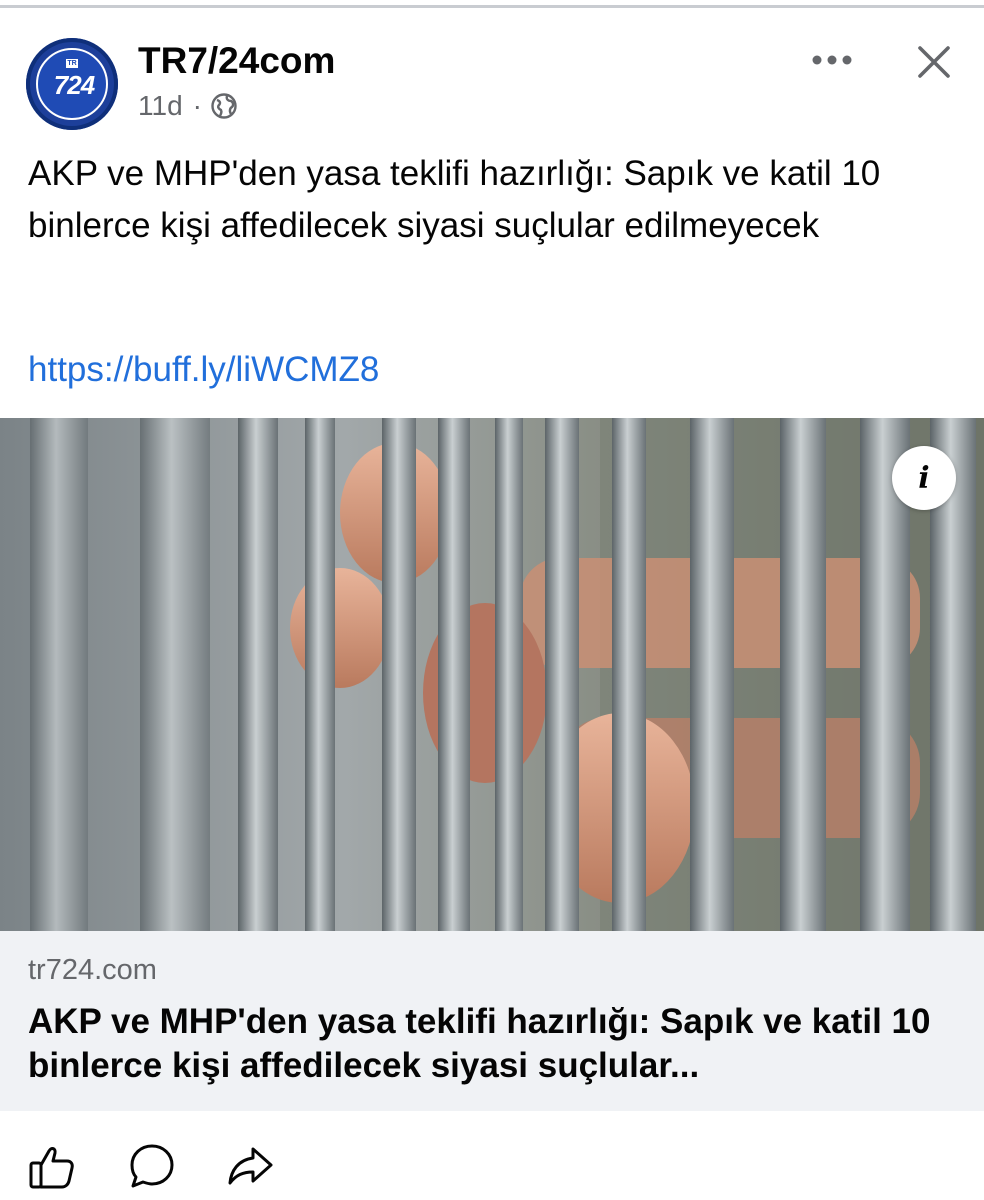  What do you see at coordinates (203, 370) in the screenshot?
I see `post-link: https://buff.ly/liWCMZ8` at bounding box center [203, 370].